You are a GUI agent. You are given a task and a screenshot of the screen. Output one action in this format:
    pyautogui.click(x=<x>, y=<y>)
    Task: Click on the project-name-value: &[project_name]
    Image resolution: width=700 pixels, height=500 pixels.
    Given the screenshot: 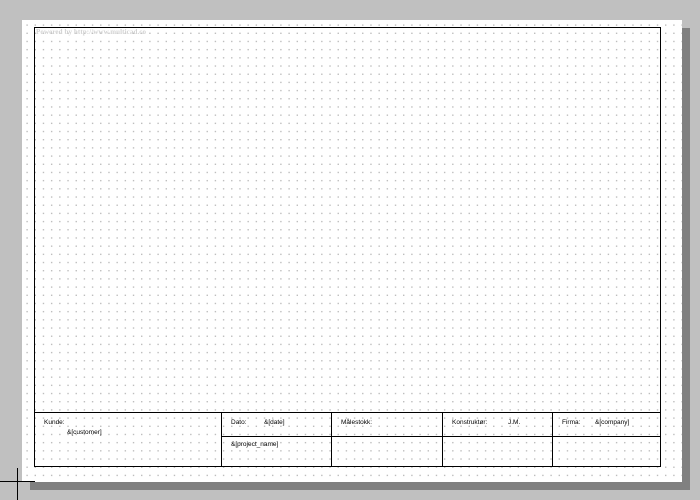 What is the action you would take?
    pyautogui.click(x=255, y=444)
    